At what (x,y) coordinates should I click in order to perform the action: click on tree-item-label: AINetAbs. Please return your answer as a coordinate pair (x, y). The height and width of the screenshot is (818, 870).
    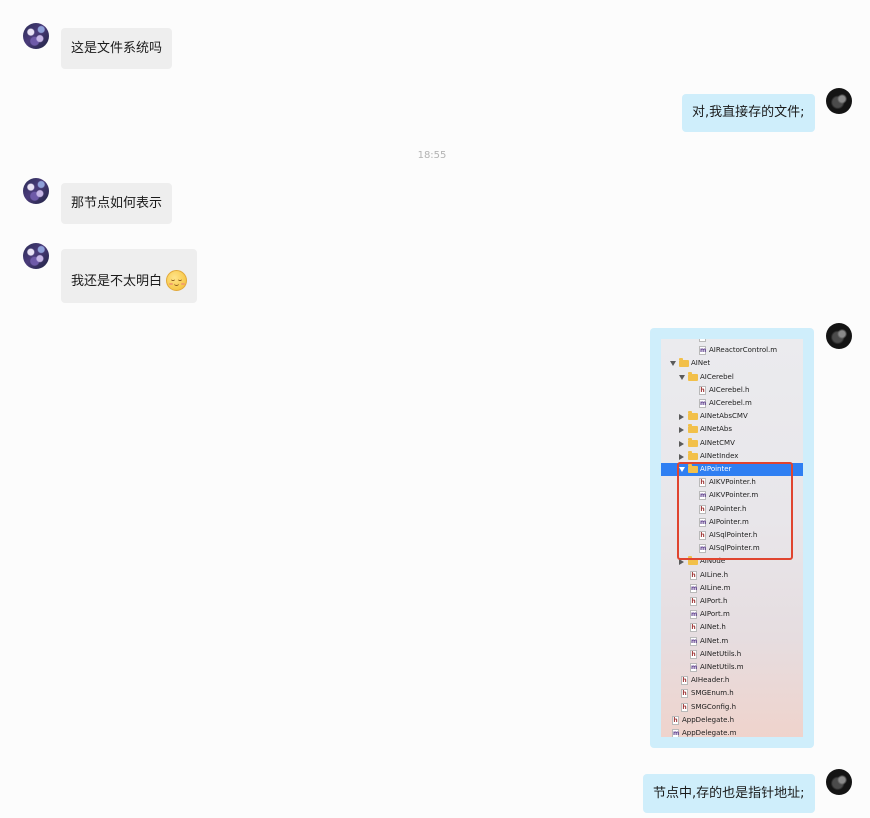
    Looking at the image, I should click on (716, 429).